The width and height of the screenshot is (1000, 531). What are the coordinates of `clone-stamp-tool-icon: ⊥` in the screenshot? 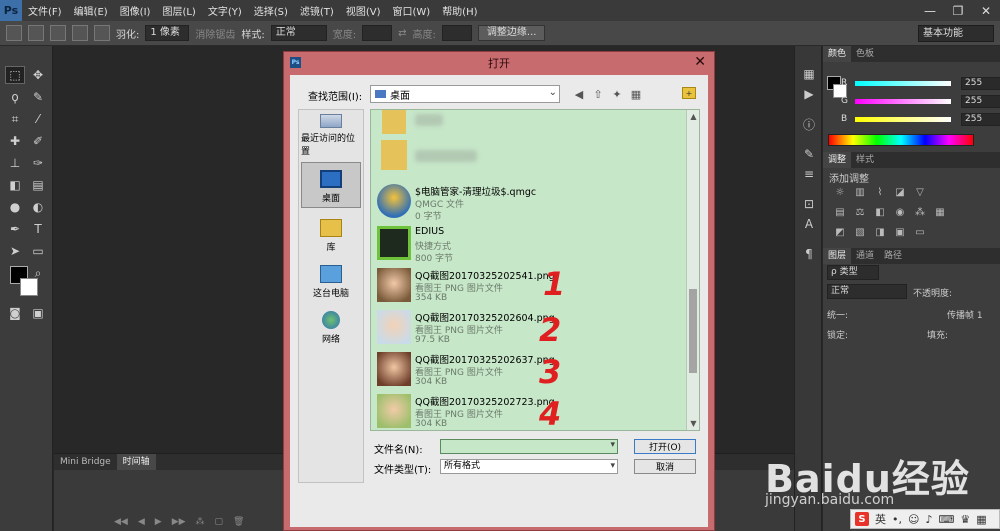 It's located at (15, 163).